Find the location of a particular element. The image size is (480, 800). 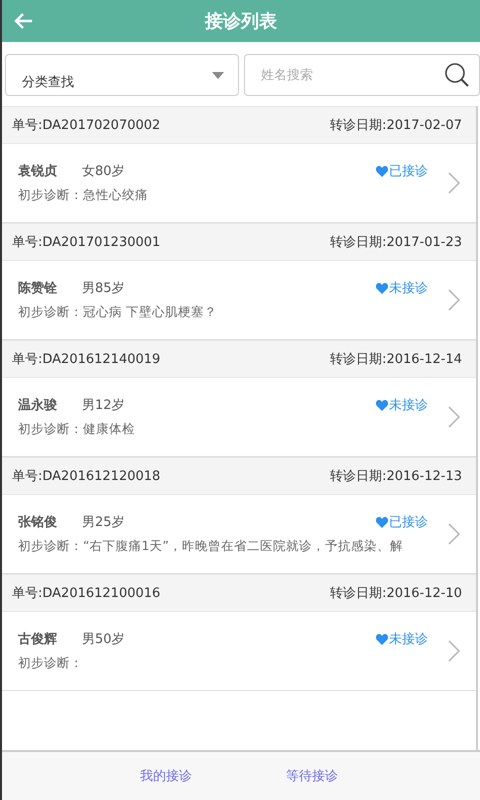

caret-icon is located at coordinates (218, 75).